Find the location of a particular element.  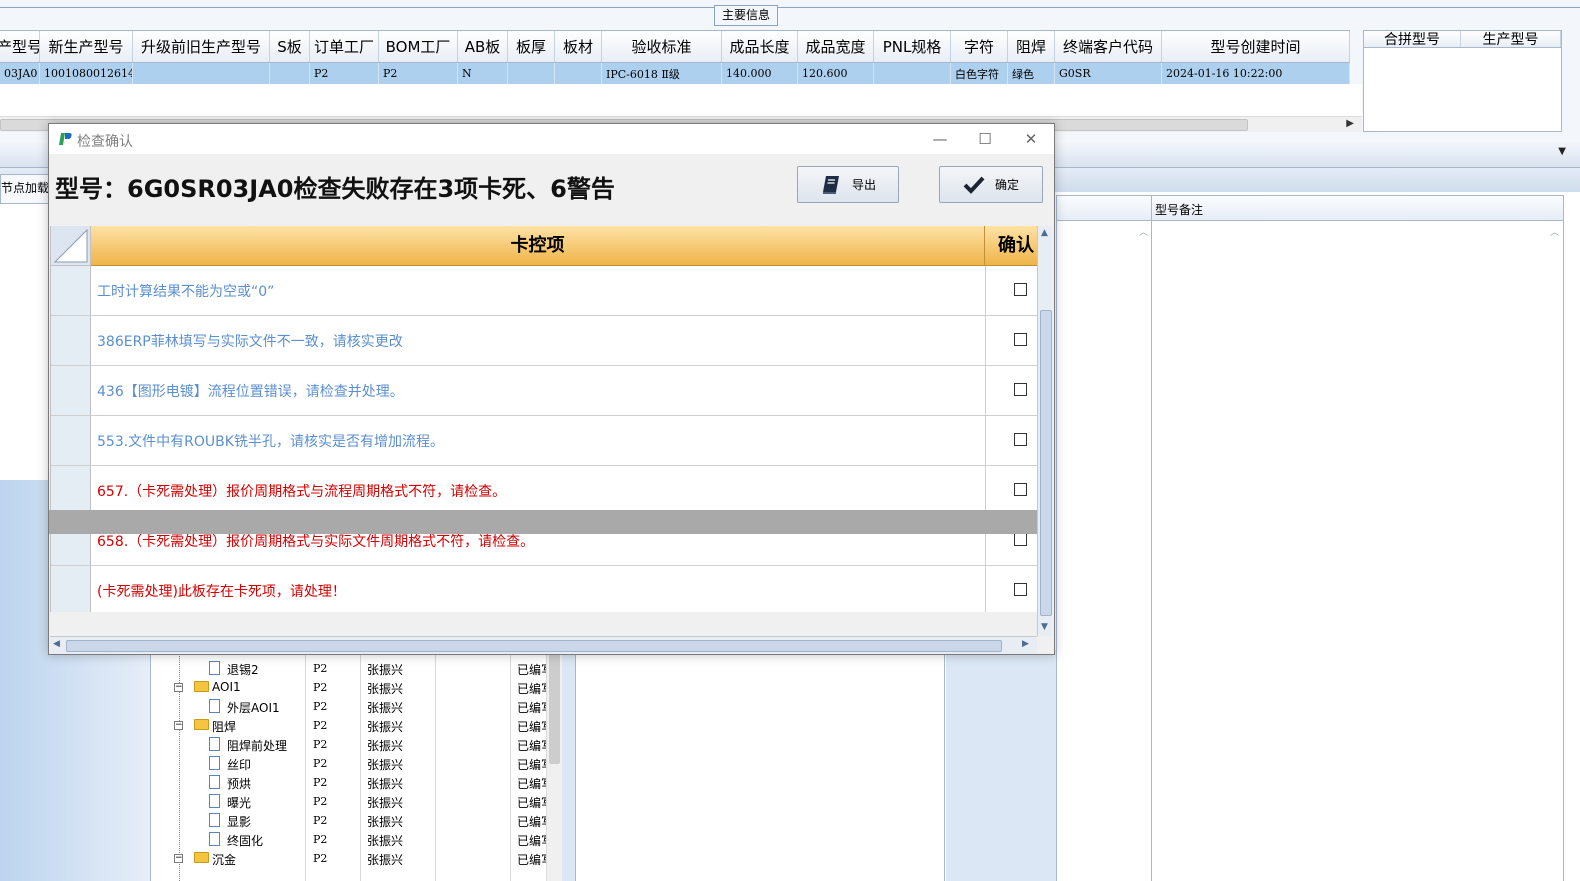

grid-cell: 2024-01-16 10:22:00 is located at coordinates (1256, 73).